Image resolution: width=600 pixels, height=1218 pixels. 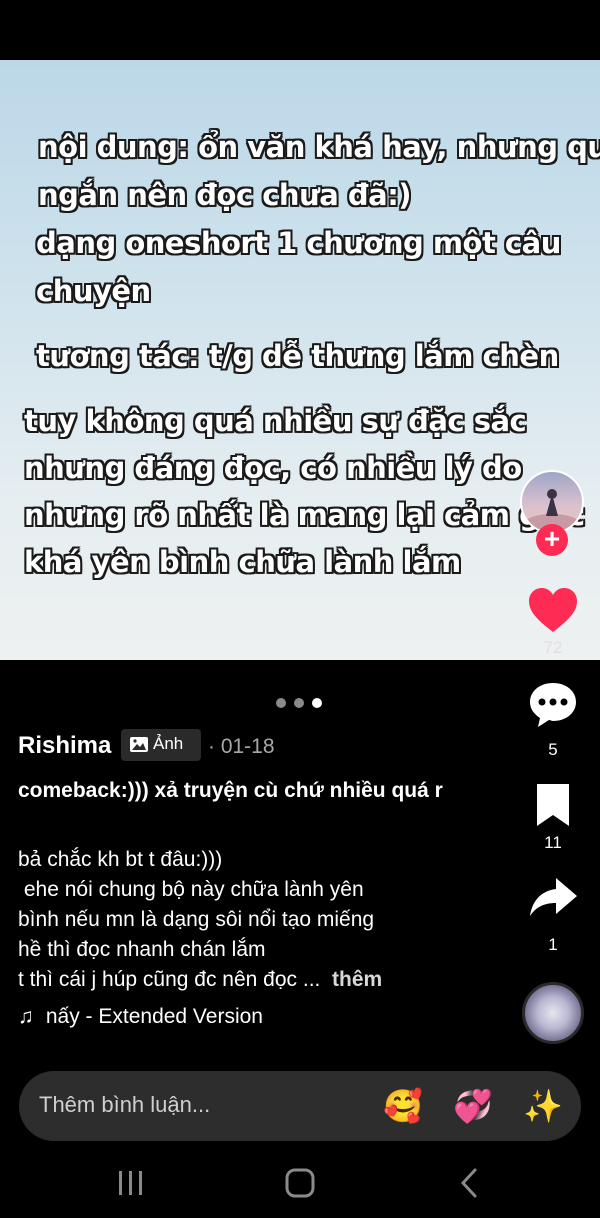 What do you see at coordinates (553, 749) in the screenshot?
I see `comment-count: 5` at bounding box center [553, 749].